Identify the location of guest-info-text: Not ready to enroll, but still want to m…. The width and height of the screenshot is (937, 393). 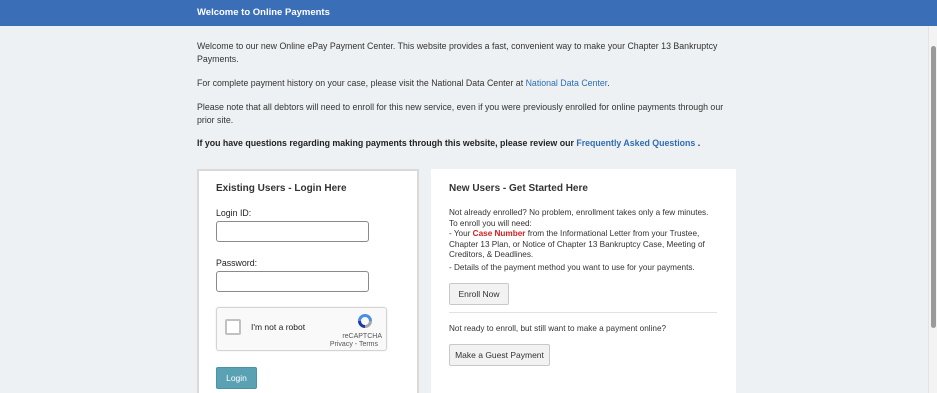
(558, 328).